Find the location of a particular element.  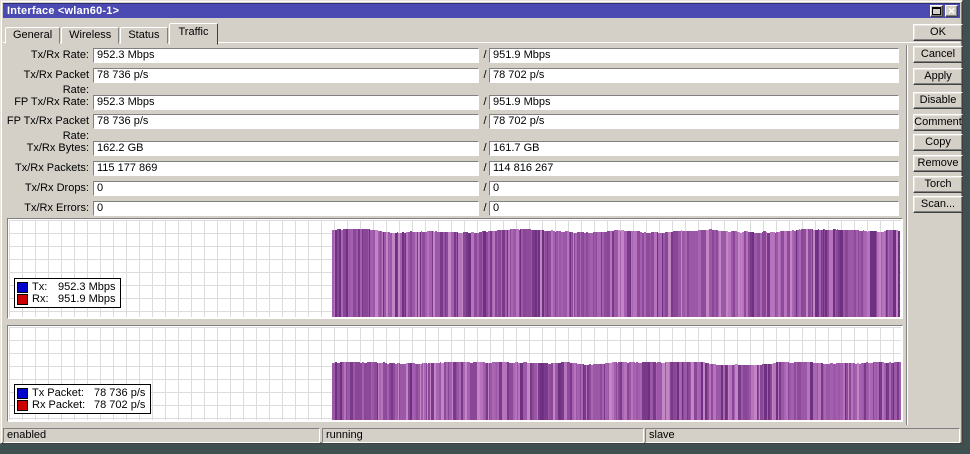

txrx-errors-rx-field: 0 is located at coordinates (694, 208).